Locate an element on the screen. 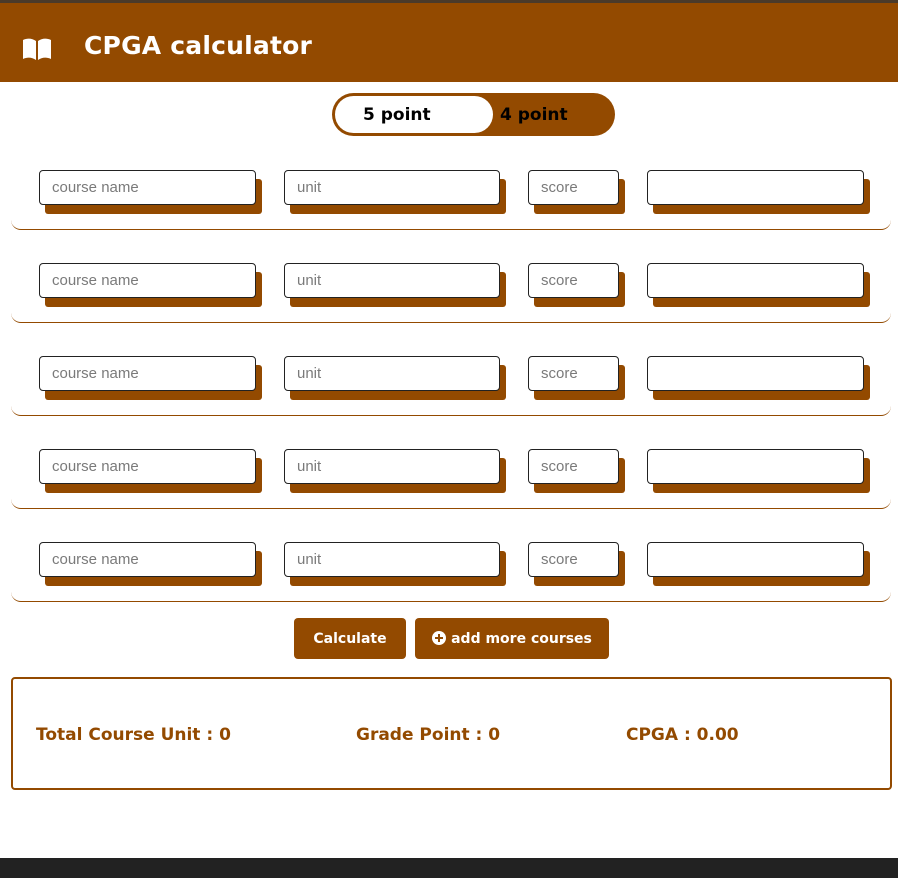 The image size is (898, 878). app-title: CPGA calculator is located at coordinates (198, 45).